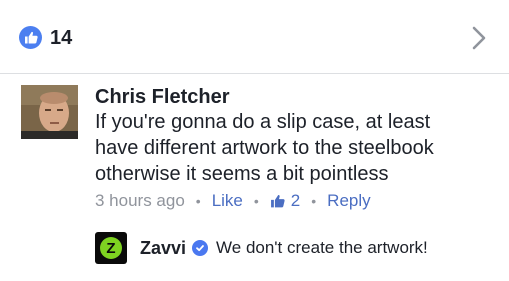 Image resolution: width=509 pixels, height=281 pixels. Describe the element at coordinates (227, 201) in the screenshot. I see `like-button: Like` at that location.